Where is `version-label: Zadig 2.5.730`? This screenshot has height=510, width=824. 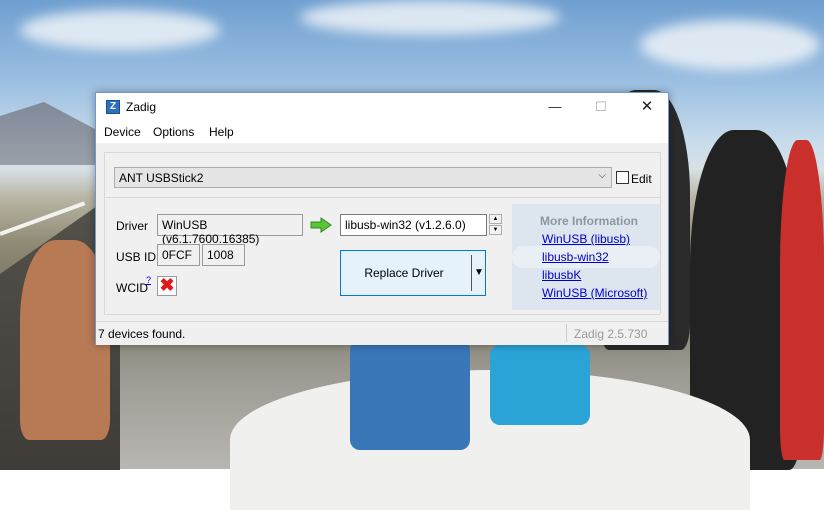
version-label: Zadig 2.5.730 is located at coordinates (611, 334).